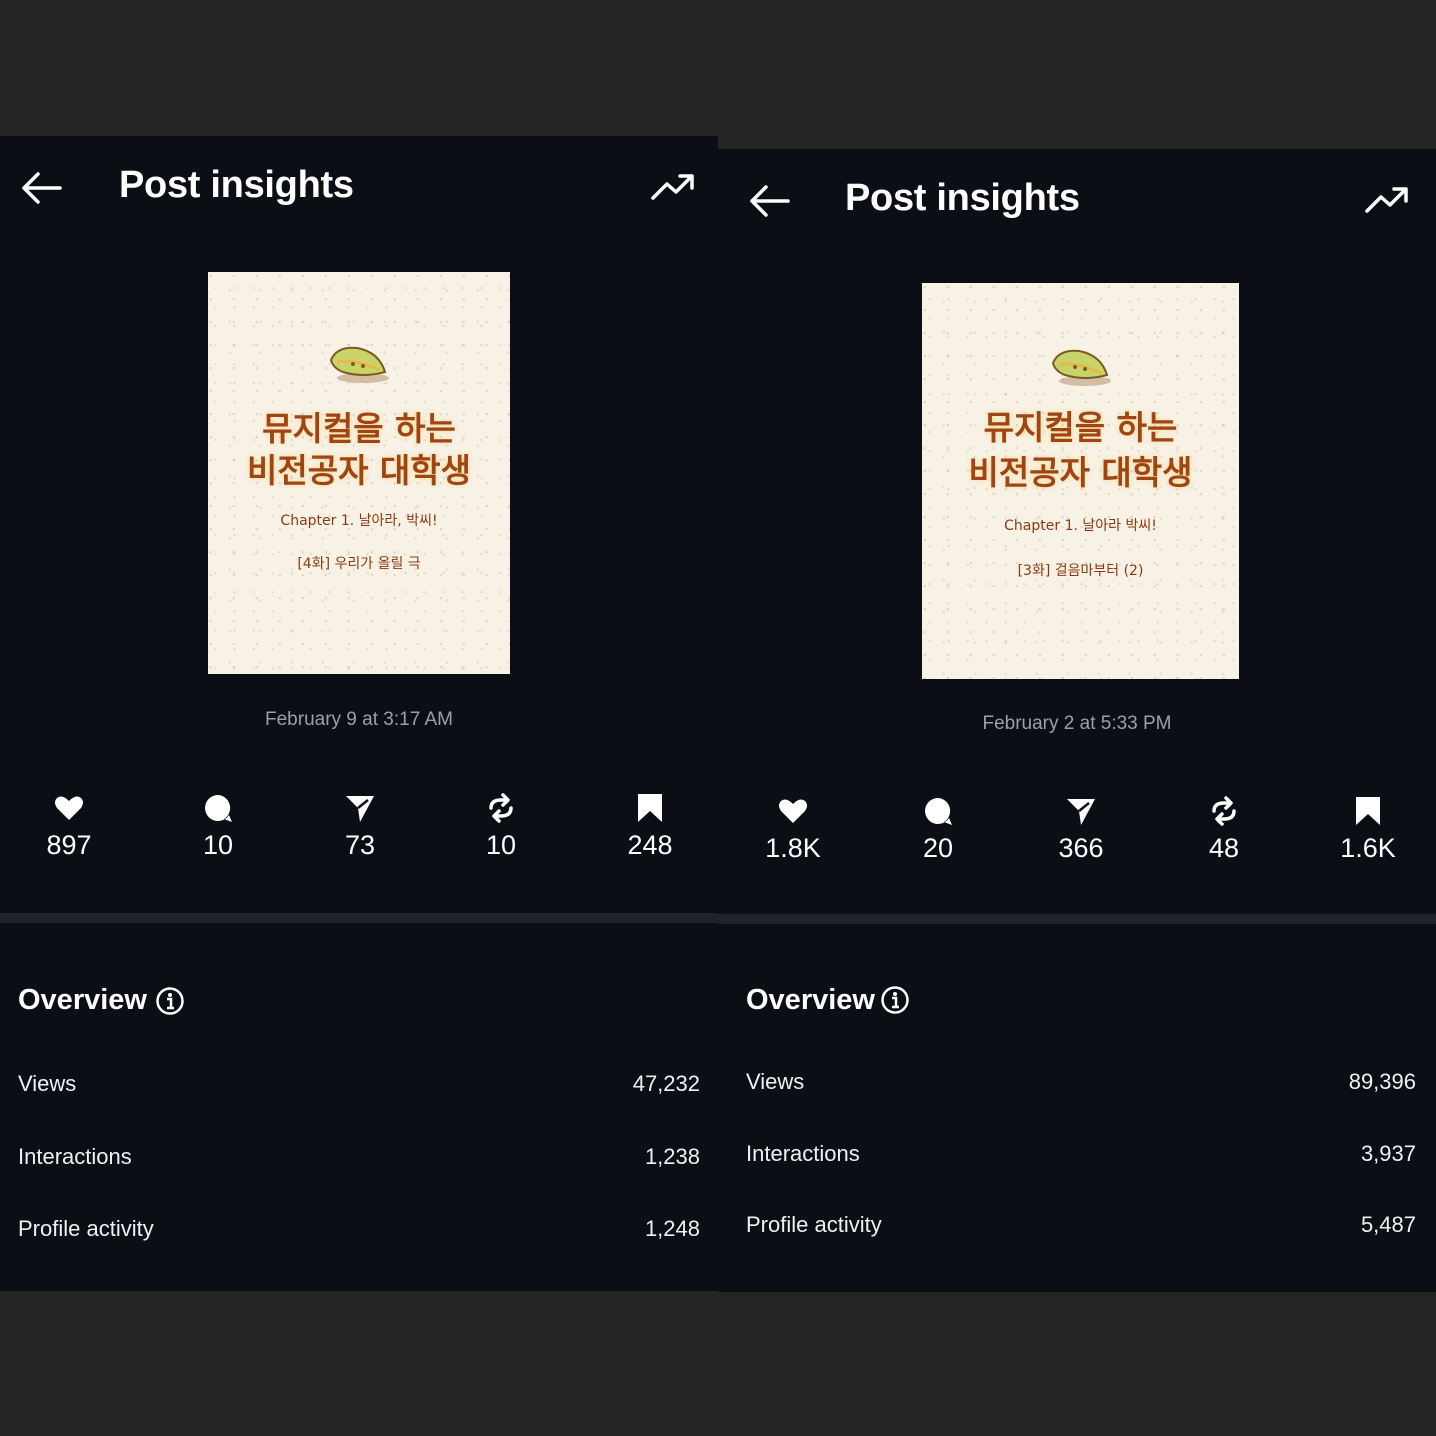 The image size is (1436, 1436). What do you see at coordinates (1224, 829) in the screenshot?
I see `reposts-stat: 48` at bounding box center [1224, 829].